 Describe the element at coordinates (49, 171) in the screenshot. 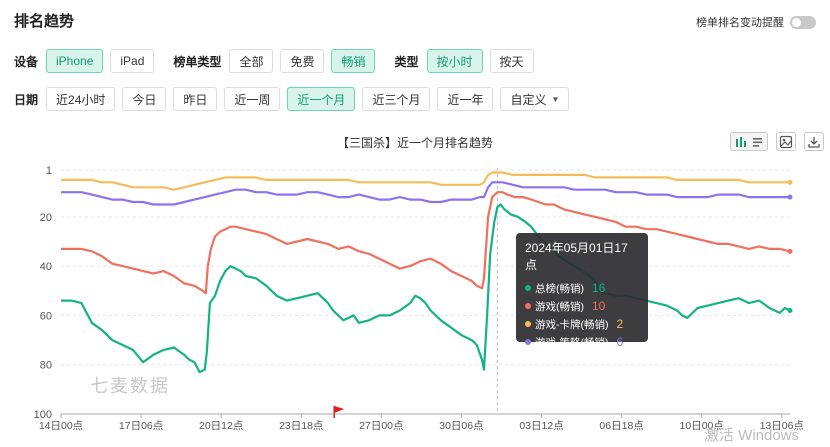

I see `y-tick-label: 1` at that location.